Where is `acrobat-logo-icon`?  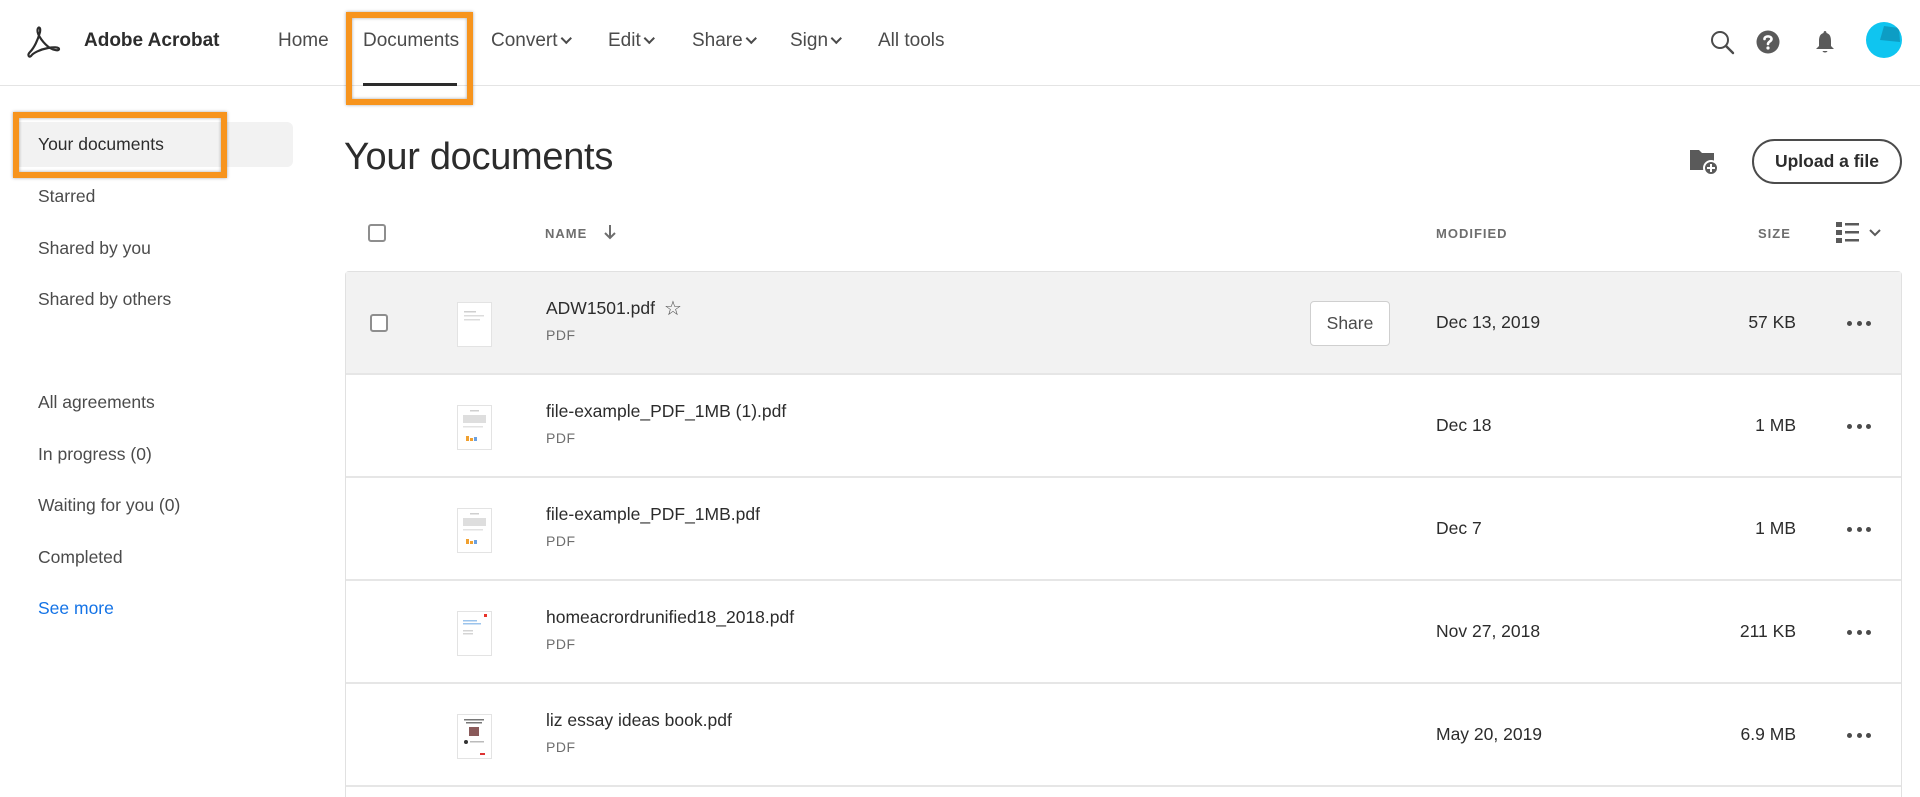 acrobat-logo-icon is located at coordinates (44, 42).